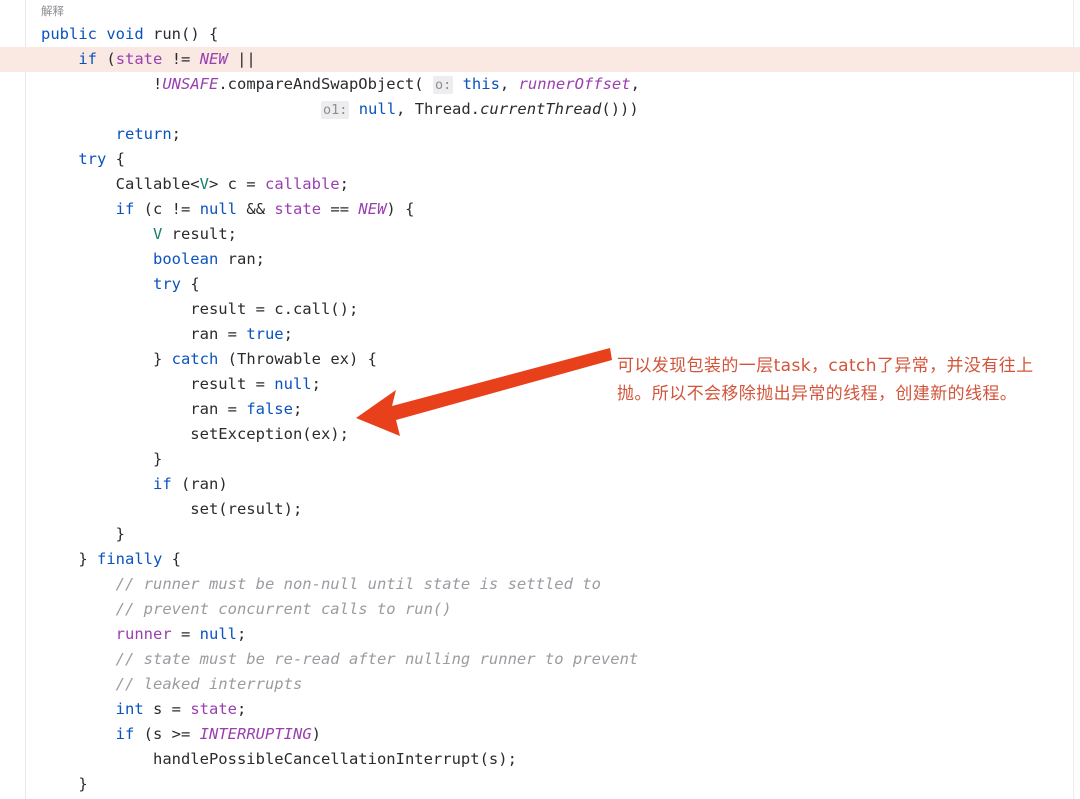 The image size is (1080, 799). What do you see at coordinates (208, 259) in the screenshot?
I see `code-line: boolean ran;` at bounding box center [208, 259].